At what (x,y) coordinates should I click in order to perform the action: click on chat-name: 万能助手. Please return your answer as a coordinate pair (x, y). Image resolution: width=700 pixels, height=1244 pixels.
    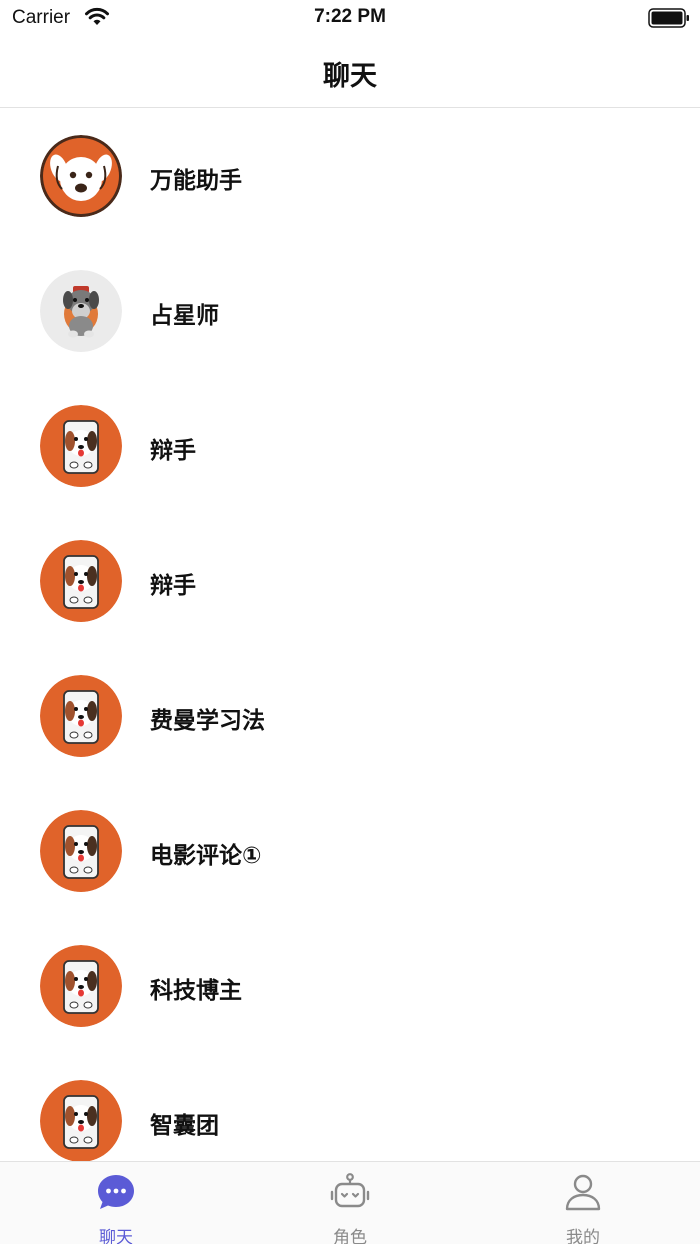
    Looking at the image, I should click on (196, 181).